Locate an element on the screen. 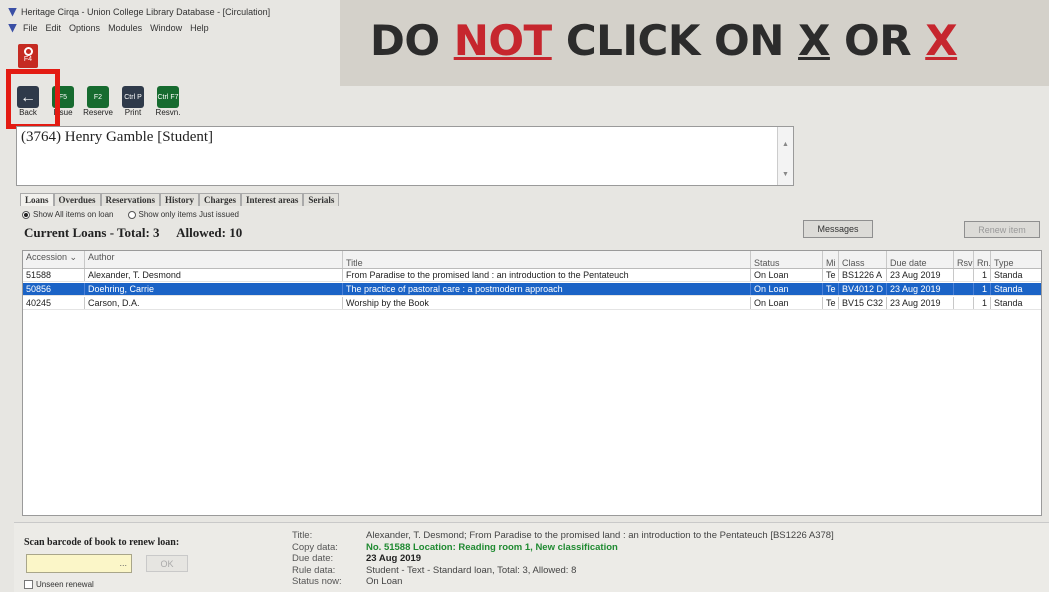 The height and width of the screenshot is (592, 1049). cell-class: BV4012 D is located at coordinates (863, 289).